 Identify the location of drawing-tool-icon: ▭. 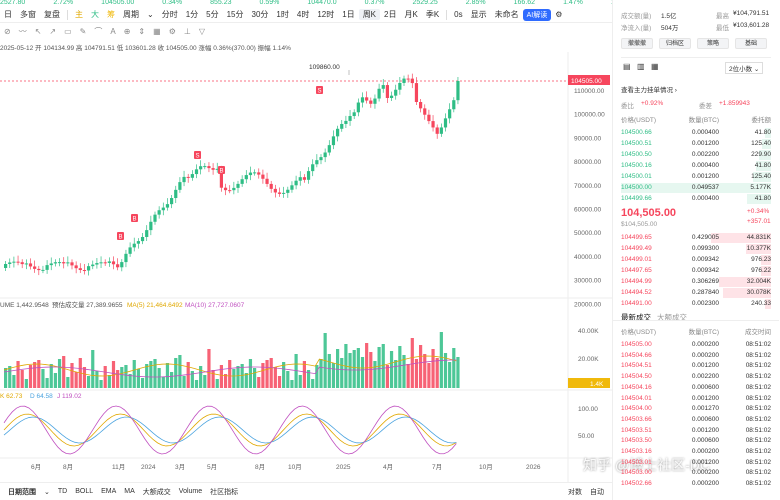
(68, 31).